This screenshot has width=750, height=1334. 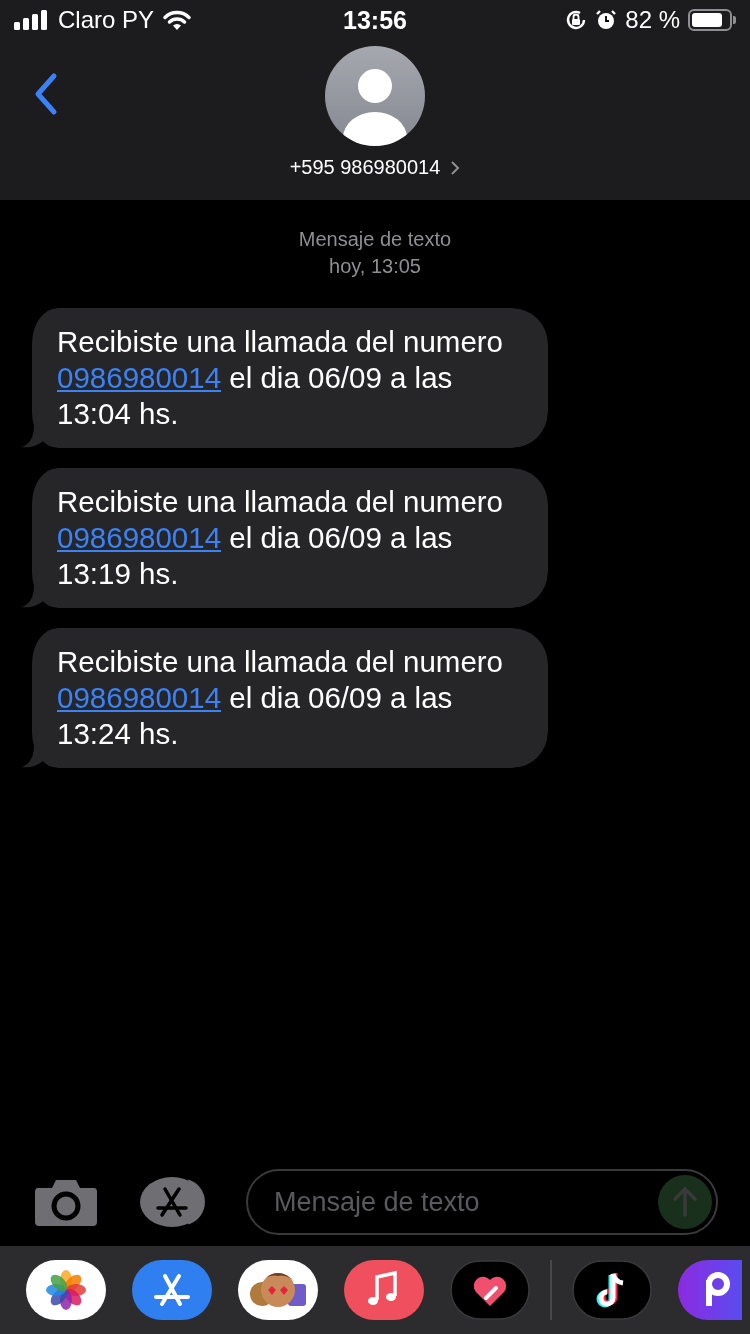 What do you see at coordinates (710, 1290) in the screenshot?
I see `pill-app-icon` at bounding box center [710, 1290].